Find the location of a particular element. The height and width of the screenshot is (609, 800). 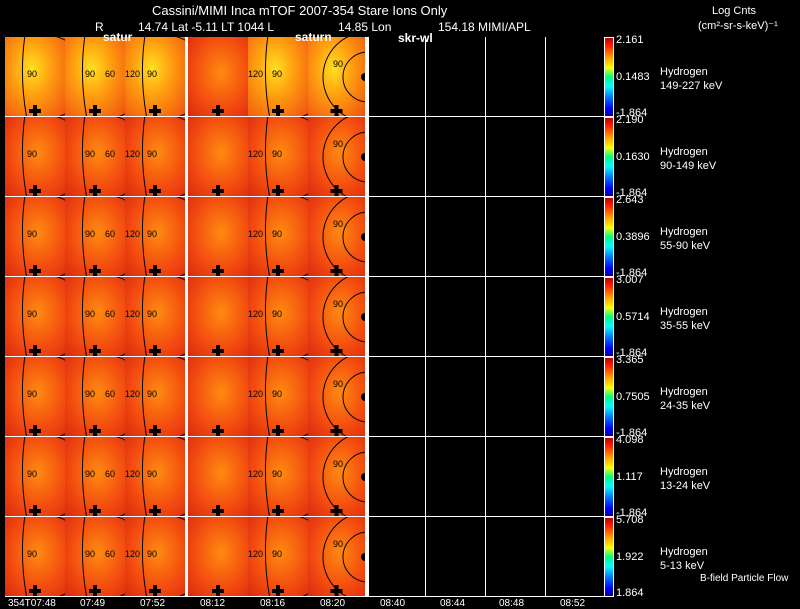

colorbar-max-value: 3.007 is located at coordinates (630, 280).